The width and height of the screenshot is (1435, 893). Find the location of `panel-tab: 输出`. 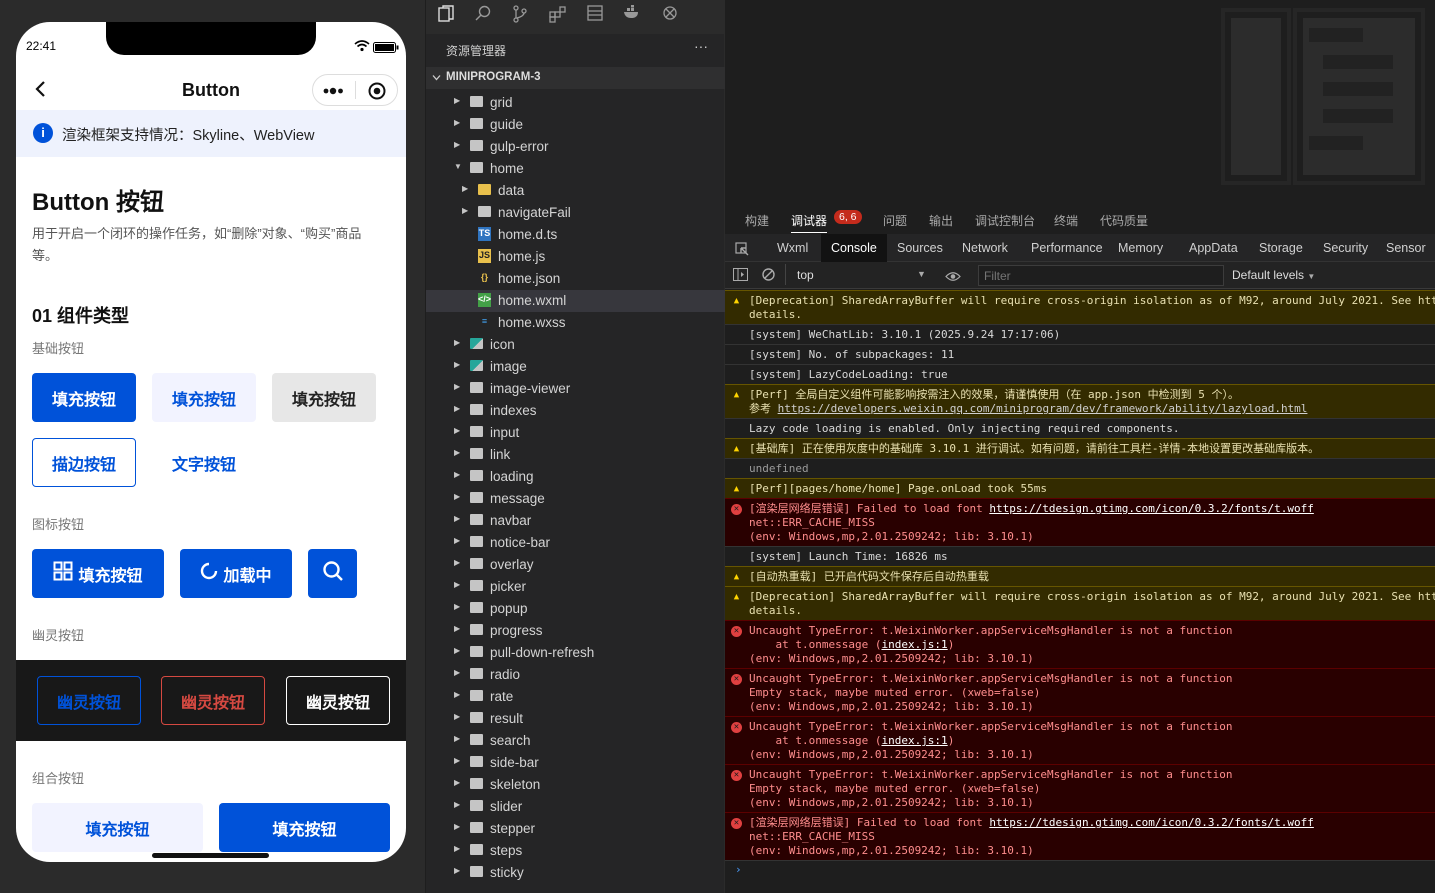

panel-tab: 输出 is located at coordinates (941, 220).